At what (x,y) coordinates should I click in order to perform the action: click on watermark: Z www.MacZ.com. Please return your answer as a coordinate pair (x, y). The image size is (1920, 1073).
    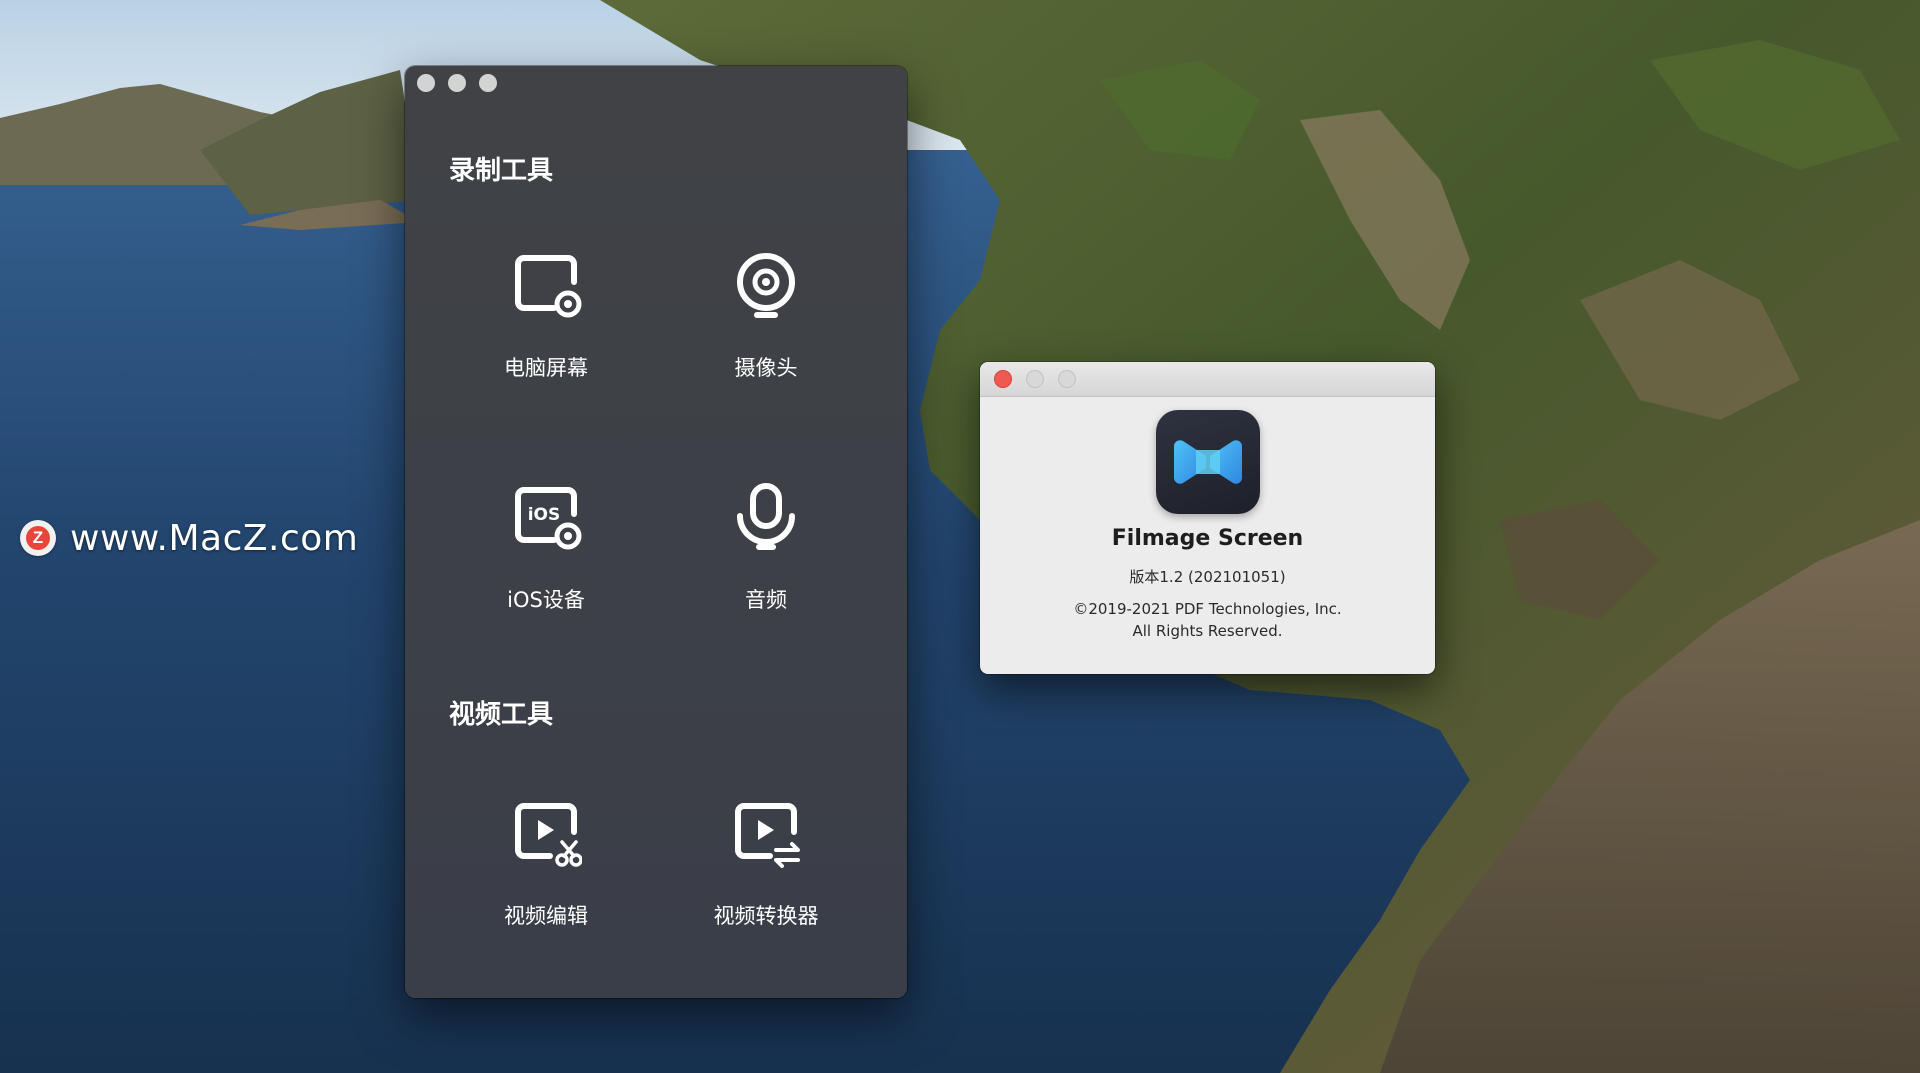
    Looking at the image, I should click on (189, 538).